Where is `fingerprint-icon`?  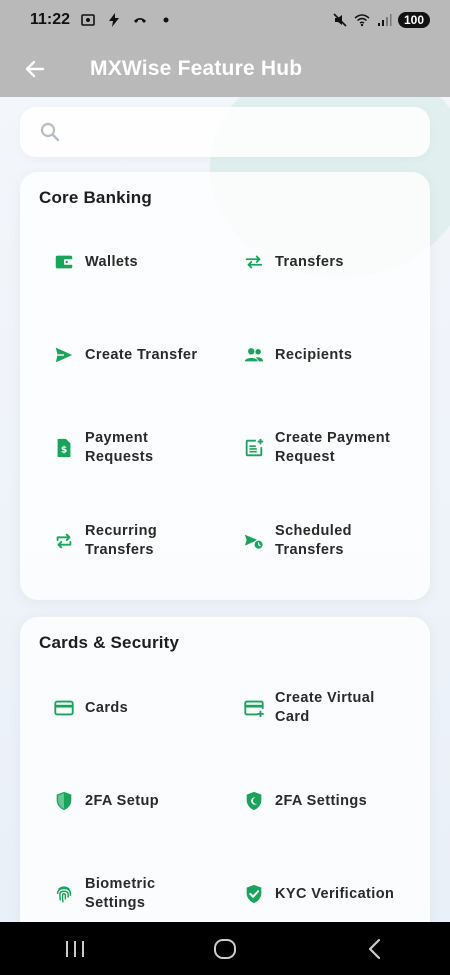 fingerprint-icon is located at coordinates (64, 894).